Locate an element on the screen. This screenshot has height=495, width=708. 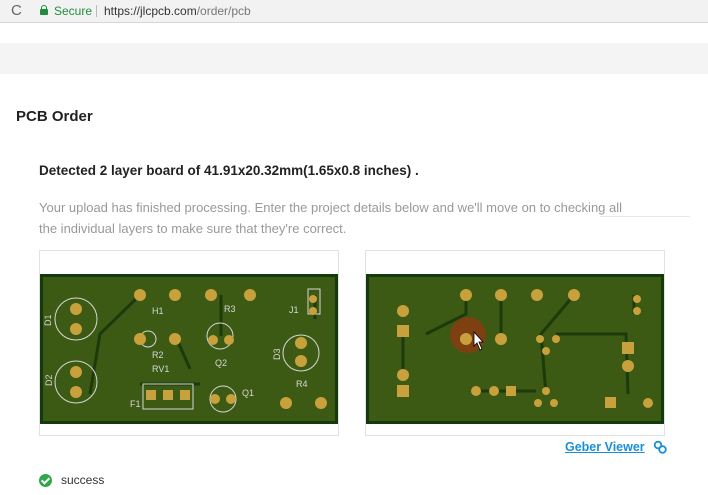
browser-address-bar: C Secure https://jlcpcb.com/order/pcb is located at coordinates (354, 11).